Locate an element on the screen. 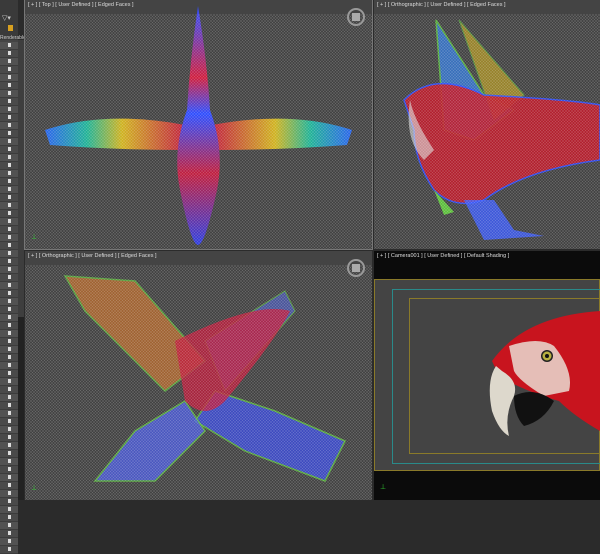 The height and width of the screenshot is (554, 600). object-list is located at coordinates (9, 298).